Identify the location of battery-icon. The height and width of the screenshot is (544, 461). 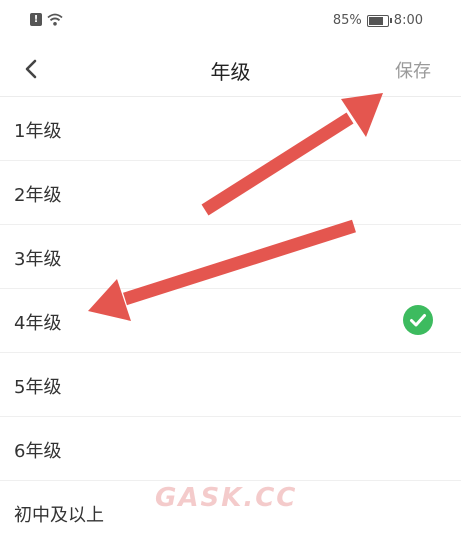
(379, 20).